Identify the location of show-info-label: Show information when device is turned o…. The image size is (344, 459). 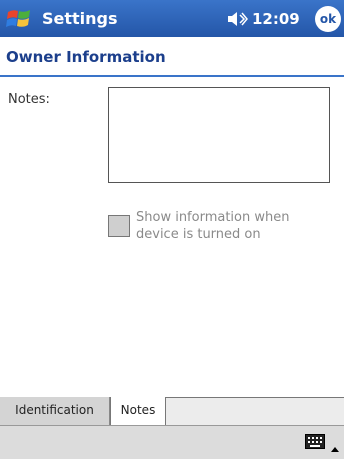
(231, 226).